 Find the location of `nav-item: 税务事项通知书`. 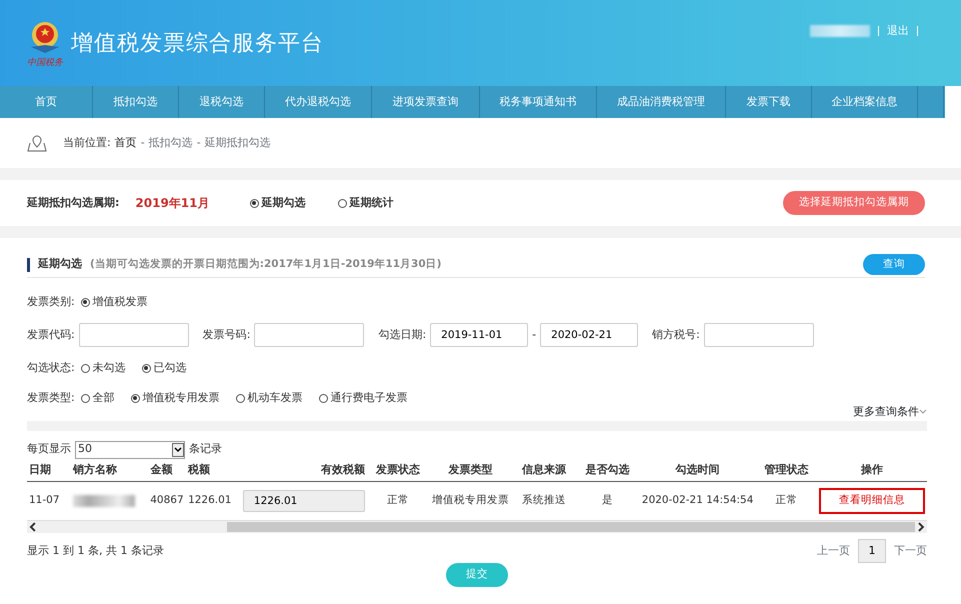

nav-item: 税务事项通知书 is located at coordinates (538, 102).